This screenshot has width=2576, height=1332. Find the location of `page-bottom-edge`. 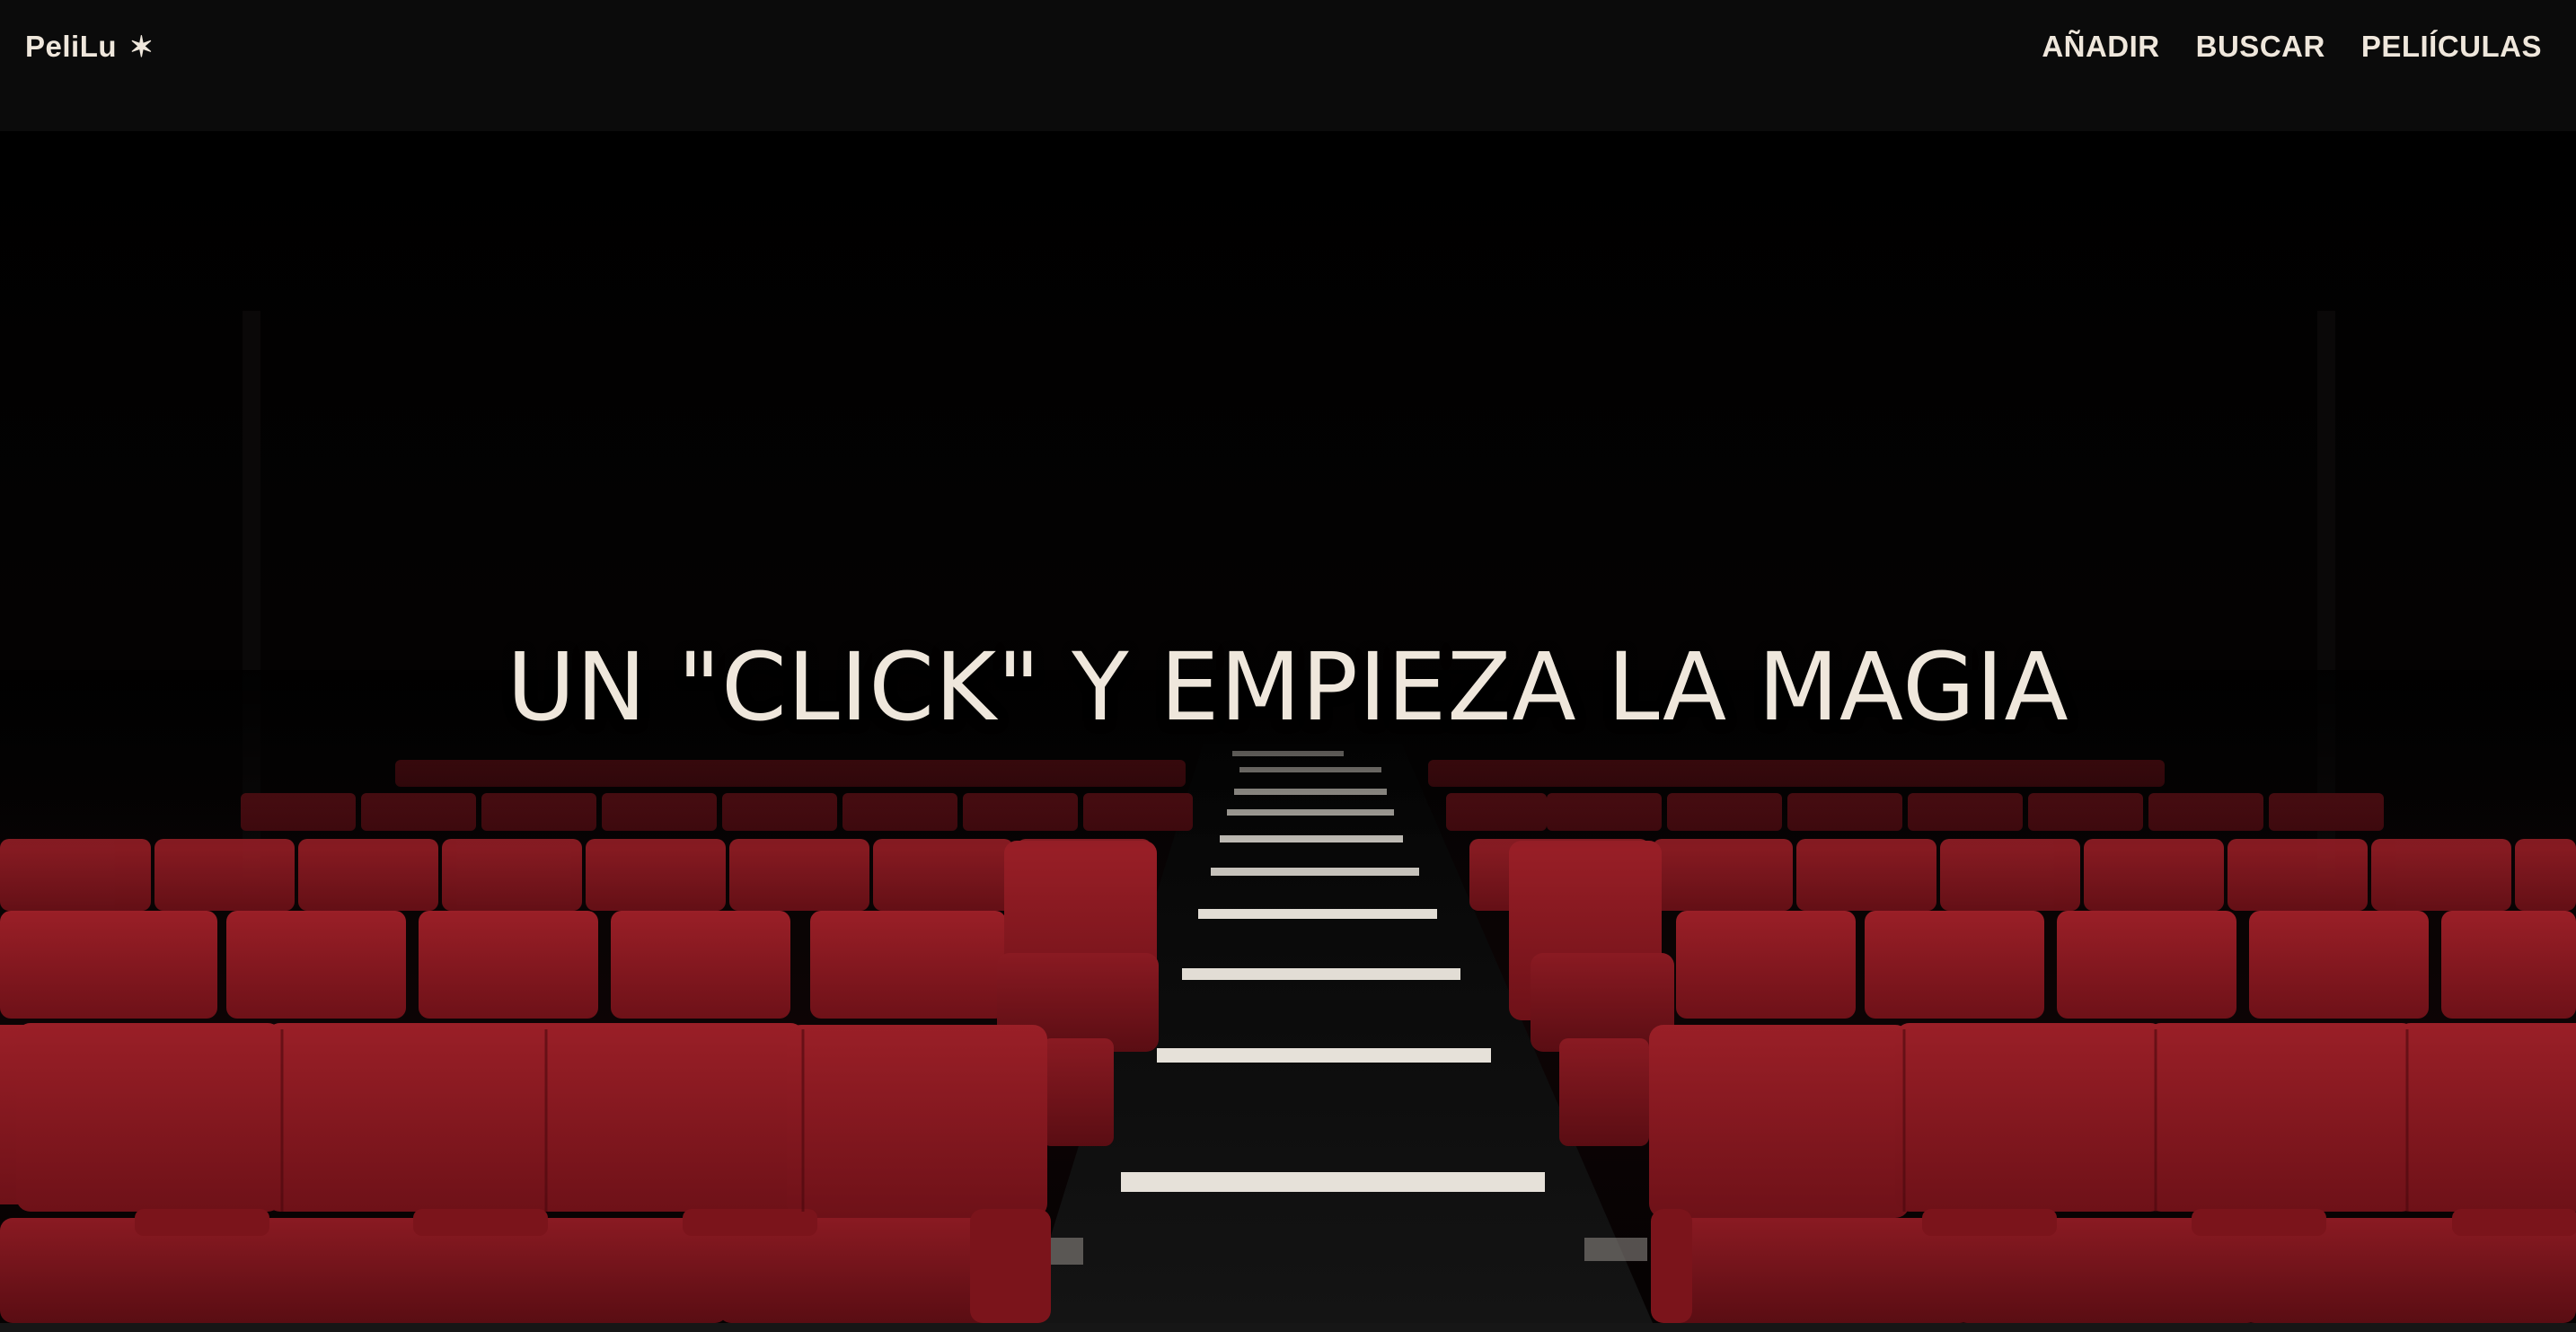

page-bottom-edge is located at coordinates (1288, 1327).